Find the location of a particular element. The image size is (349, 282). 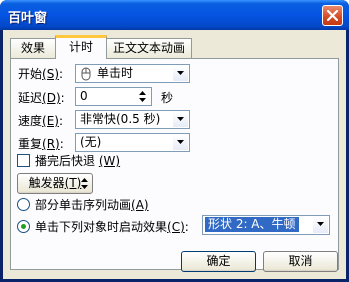

rewind-checkbox is located at coordinates (23, 160).